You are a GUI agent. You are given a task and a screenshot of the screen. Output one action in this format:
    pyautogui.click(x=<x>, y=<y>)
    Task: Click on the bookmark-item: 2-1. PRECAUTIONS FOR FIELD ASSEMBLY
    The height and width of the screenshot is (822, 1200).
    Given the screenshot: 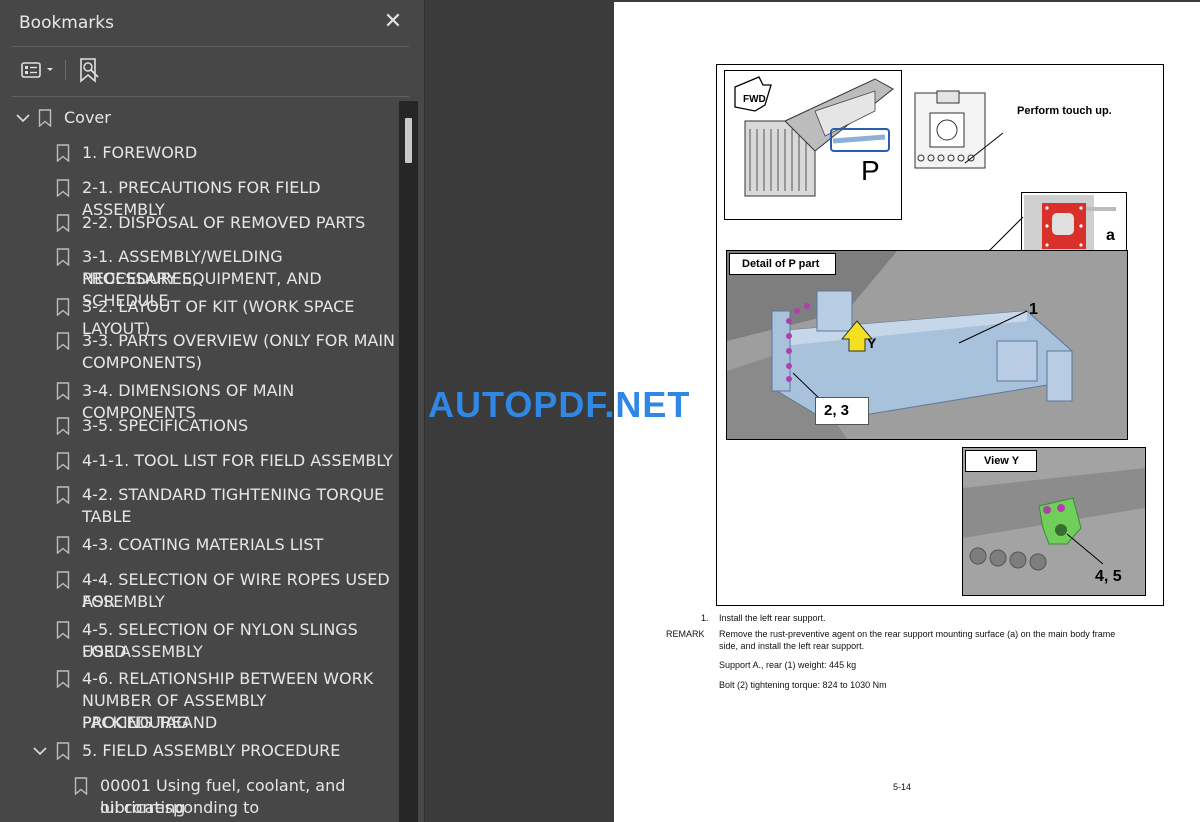 What is the action you would take?
    pyautogui.click(x=200, y=198)
    